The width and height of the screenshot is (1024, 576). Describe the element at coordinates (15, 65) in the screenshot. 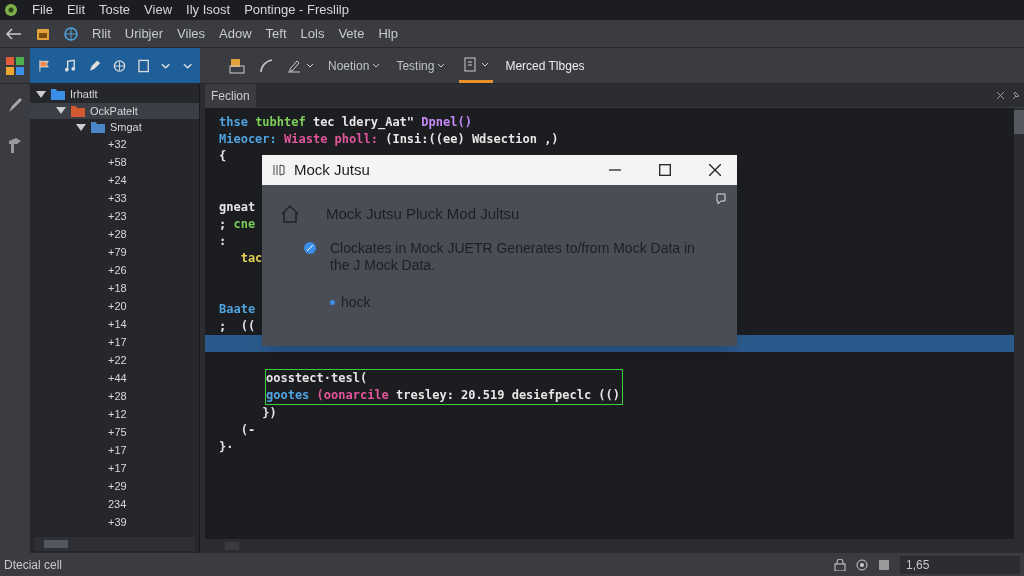

I see `apps-icon` at that location.